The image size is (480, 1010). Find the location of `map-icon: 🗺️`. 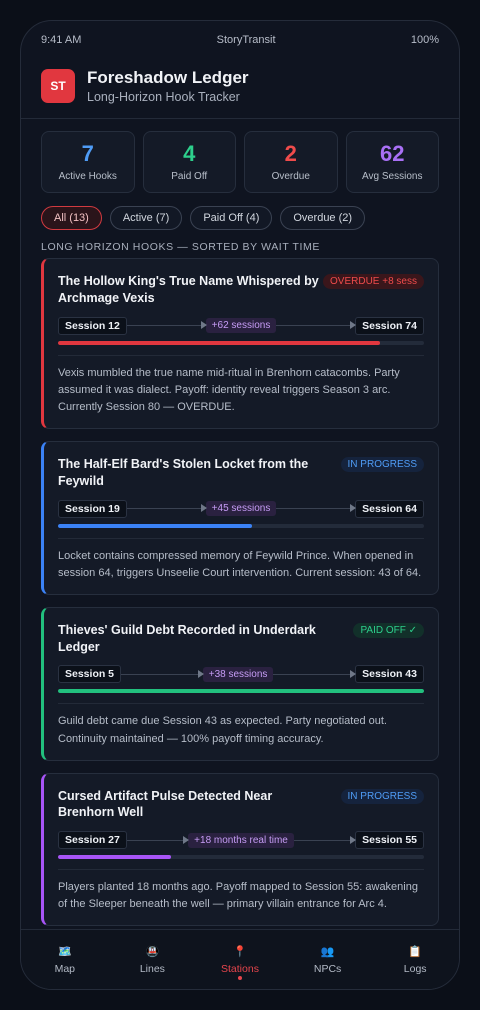

map-icon: 🗺️ is located at coordinates (64, 951).